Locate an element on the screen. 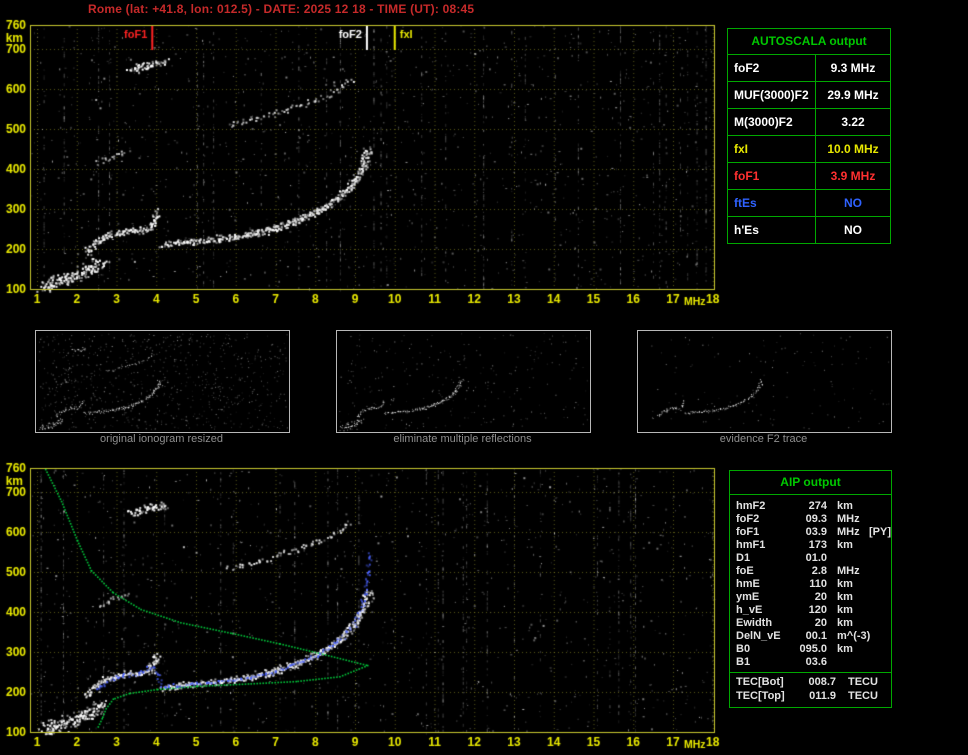 The height and width of the screenshot is (755, 968). aip-row: foE 2.8 MHz is located at coordinates (812, 571).